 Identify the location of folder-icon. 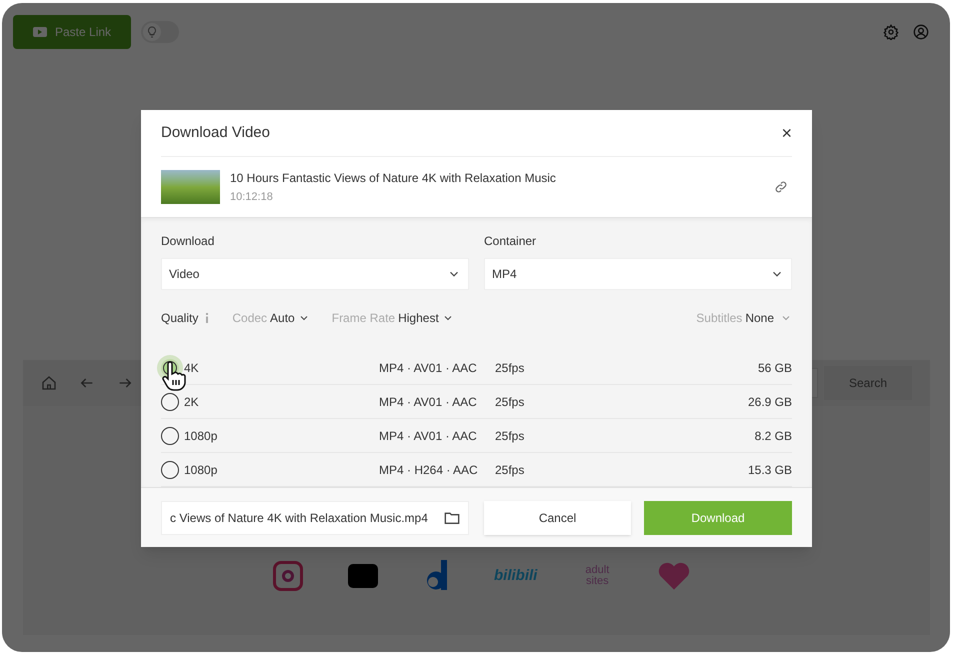
(452, 517).